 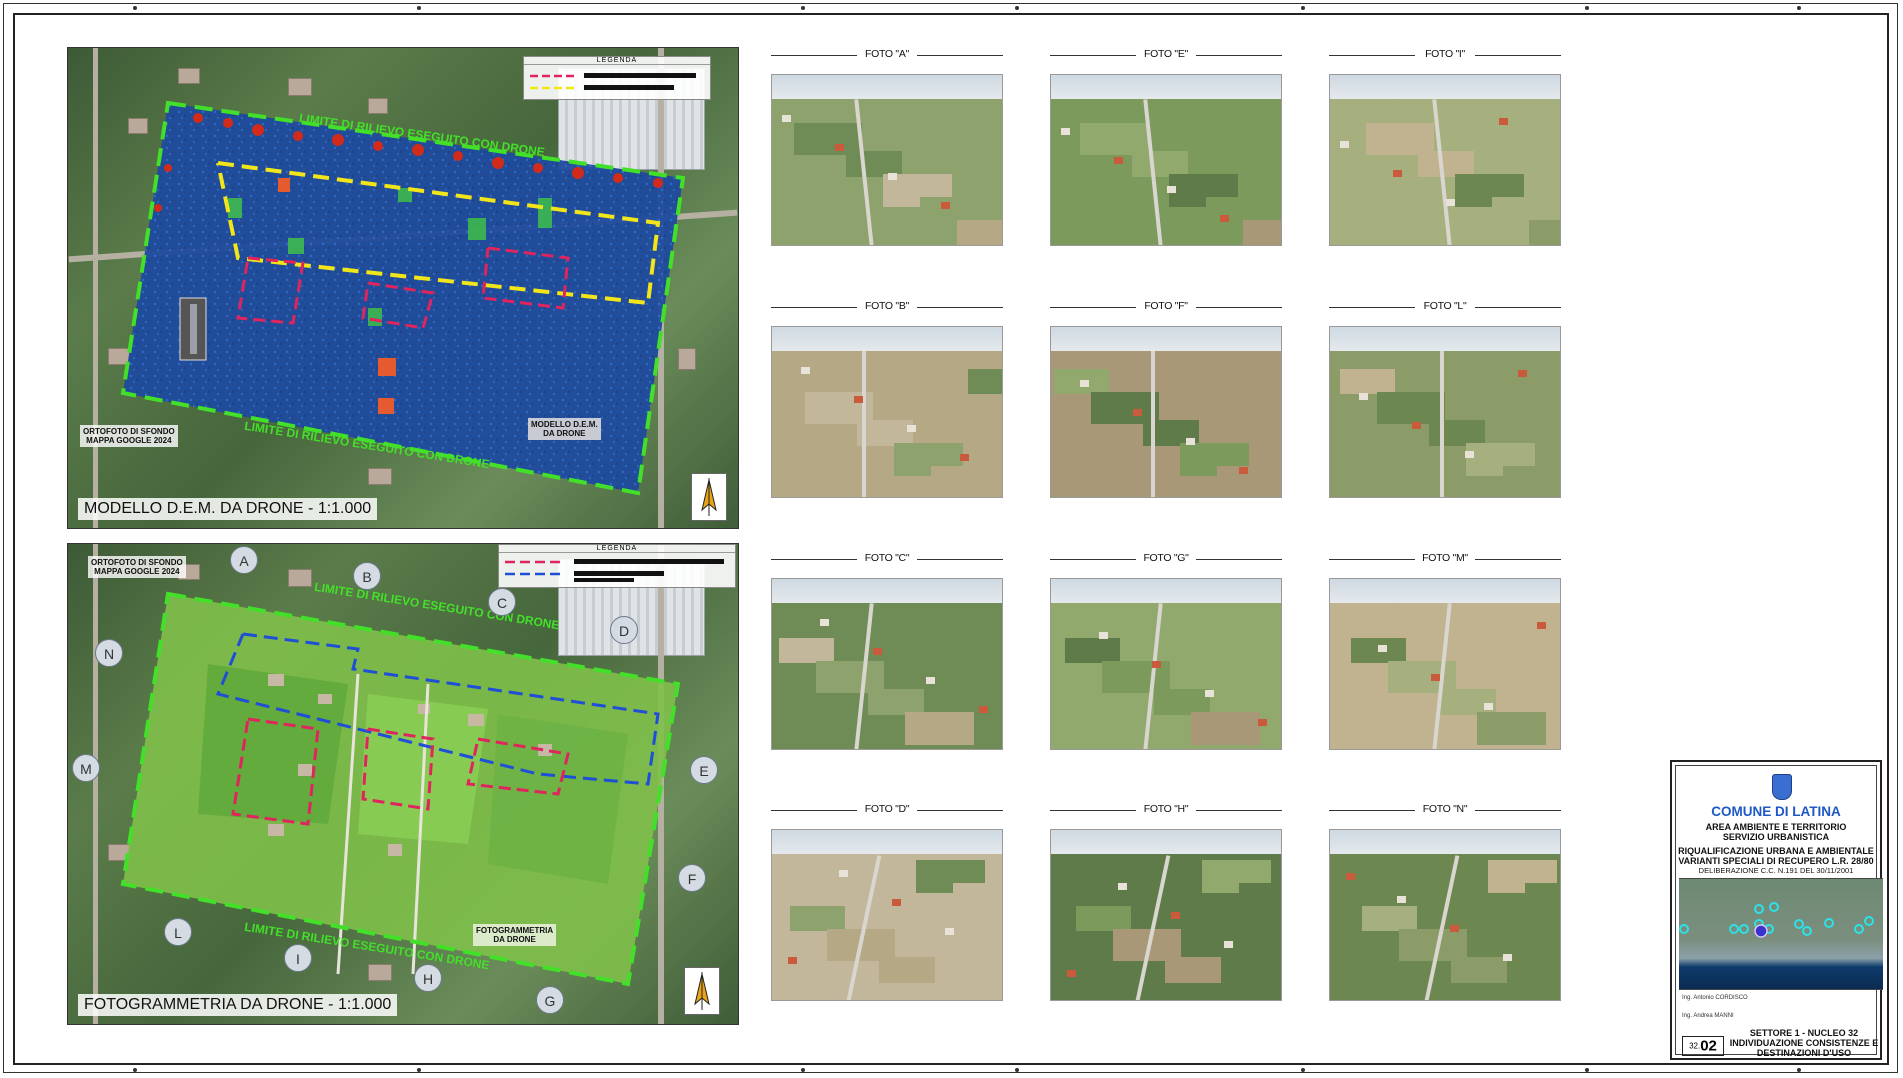 I want to click on photo-marker: H, so click(x=428, y=978).